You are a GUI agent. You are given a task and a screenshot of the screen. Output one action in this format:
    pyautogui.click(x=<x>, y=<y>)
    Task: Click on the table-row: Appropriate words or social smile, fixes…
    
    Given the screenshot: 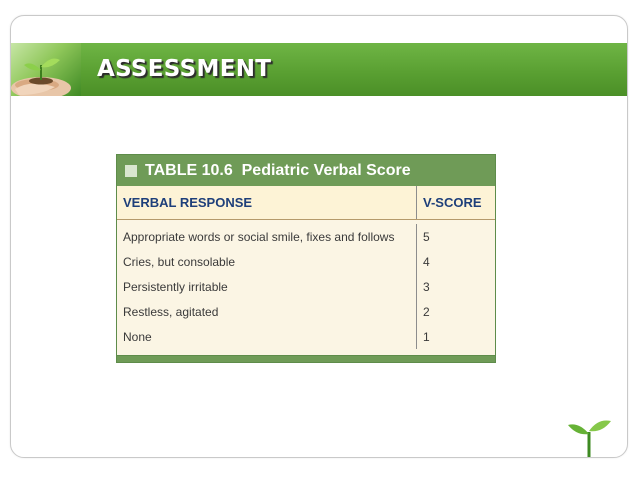 What is the action you would take?
    pyautogui.click(x=306, y=236)
    